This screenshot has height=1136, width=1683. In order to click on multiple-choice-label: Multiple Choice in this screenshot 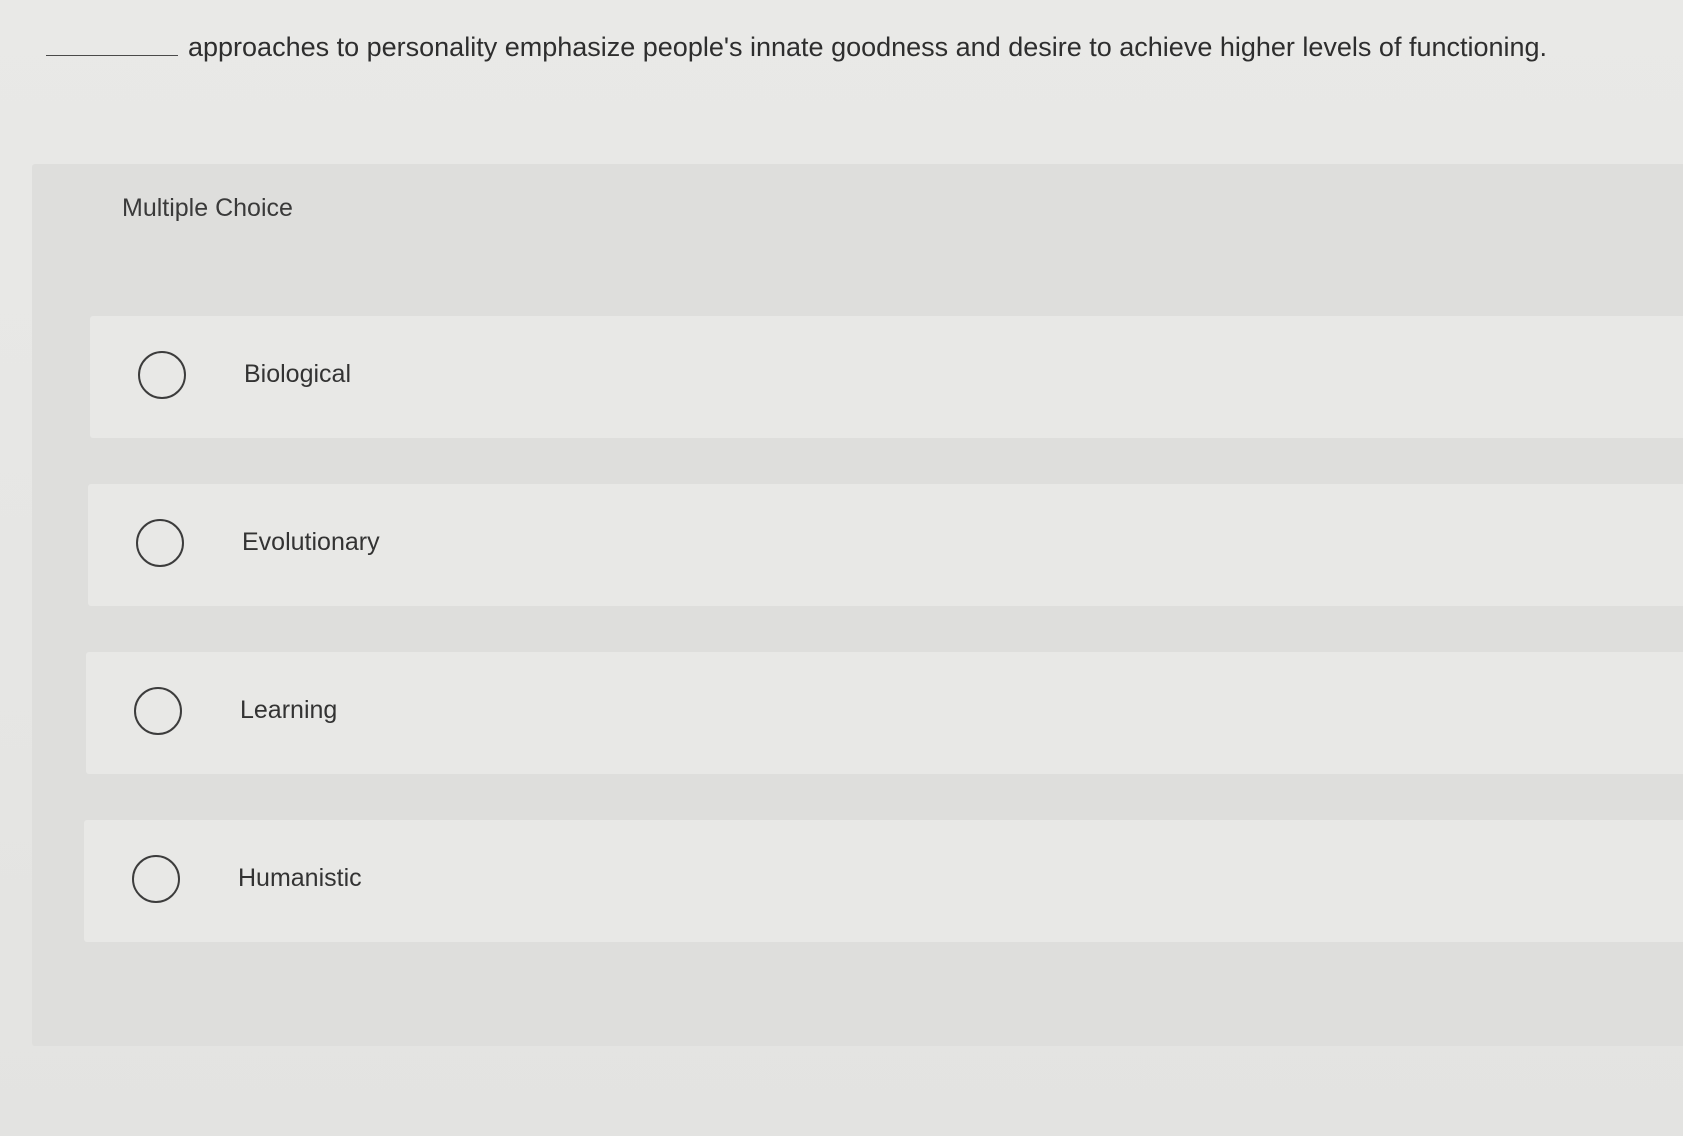, I will do `click(207, 208)`.